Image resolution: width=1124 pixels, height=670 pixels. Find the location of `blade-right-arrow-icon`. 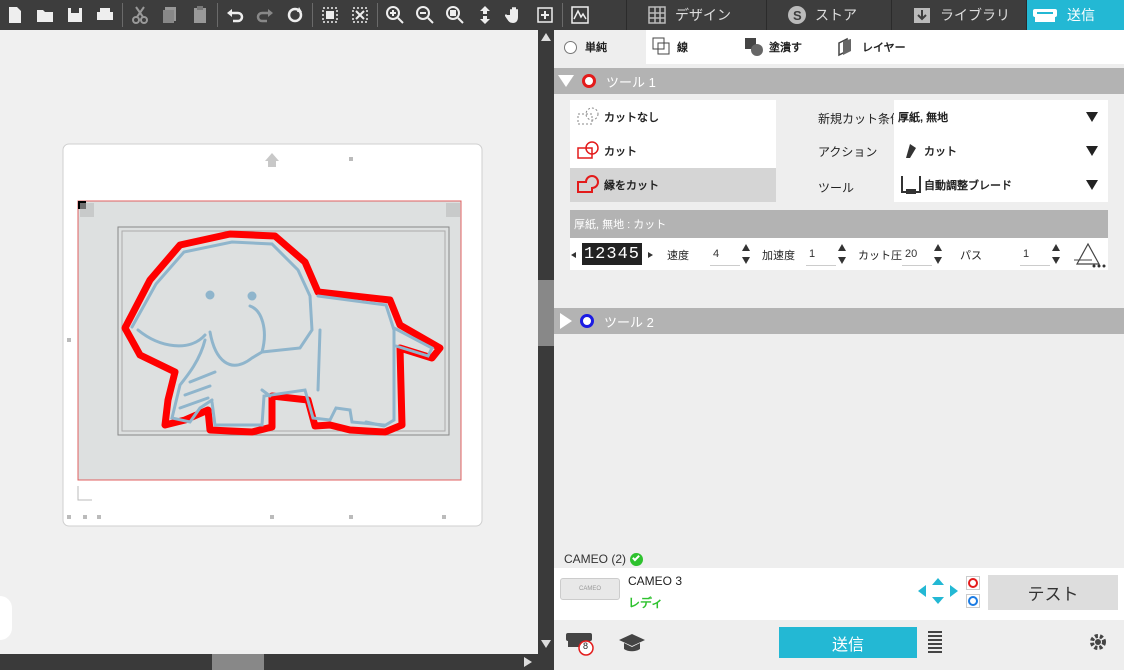

blade-right-arrow-icon is located at coordinates (650, 255).